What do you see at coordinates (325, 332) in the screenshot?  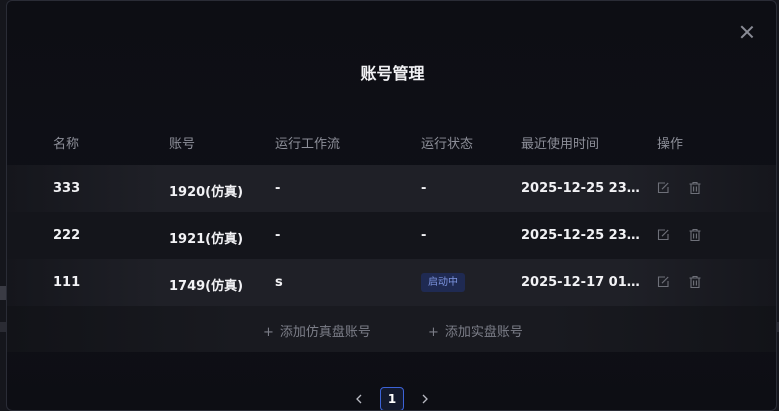 I see `add-sim-account-label: 添加仿真盘账号` at bounding box center [325, 332].